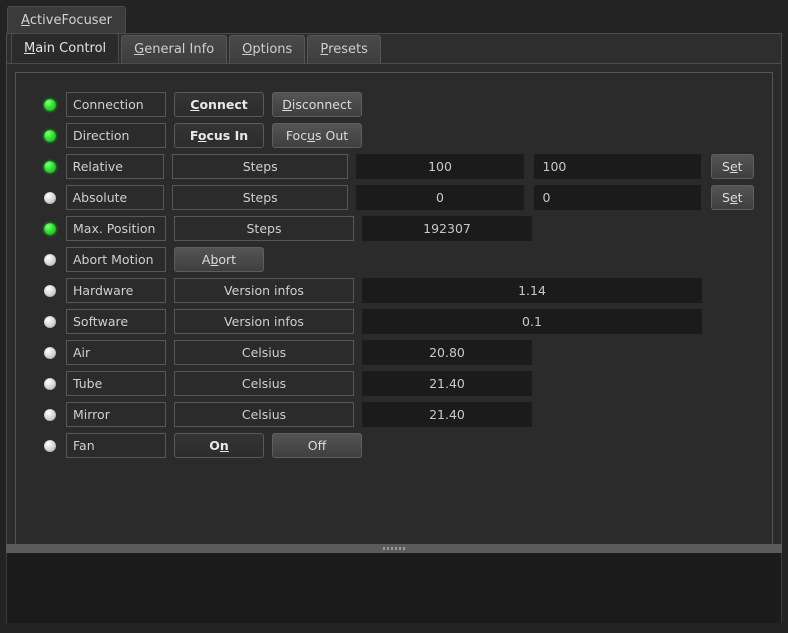 This screenshot has width=788, height=633. I want to click on focus-in-button: Focus In, so click(219, 135).